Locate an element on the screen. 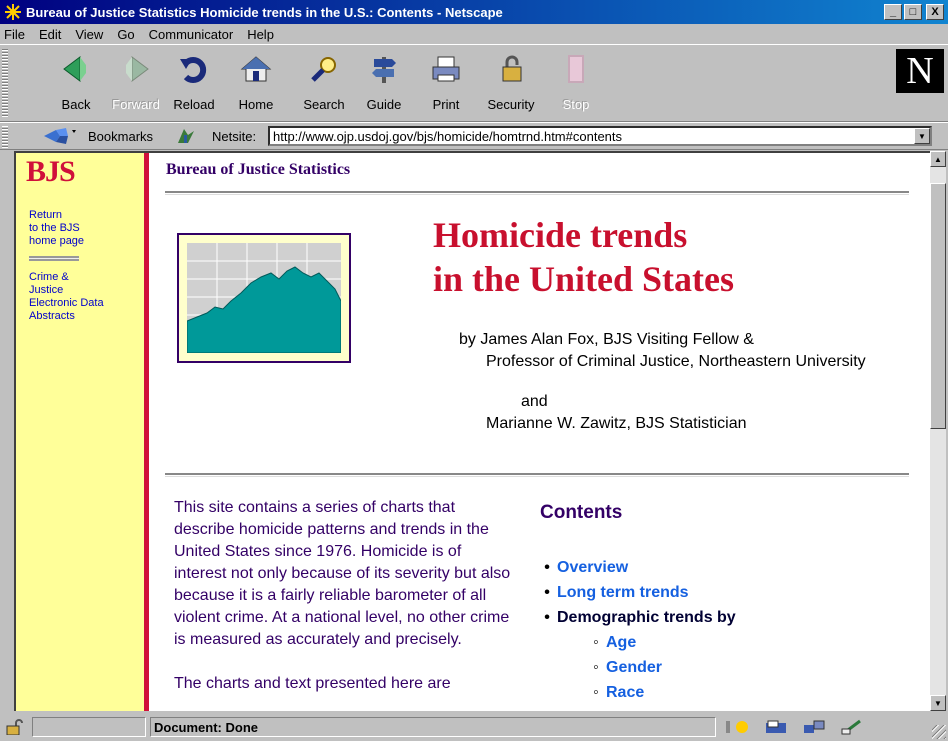 The height and width of the screenshot is (741, 948). scroll-up-button: ▲ is located at coordinates (938, 159).